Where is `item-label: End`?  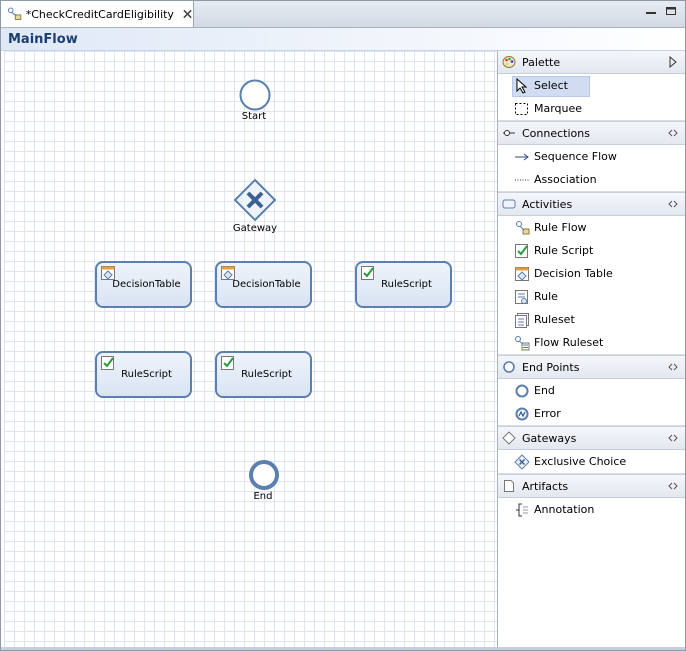
item-label: End is located at coordinates (544, 390).